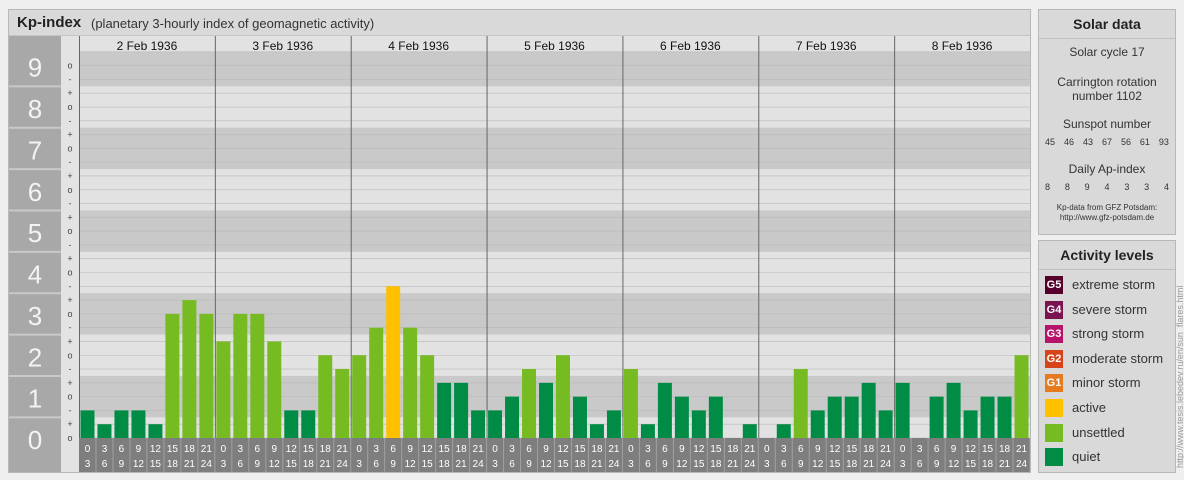  Describe the element at coordinates (1114, 284) in the screenshot. I see `legend-label: extreme storm` at that location.